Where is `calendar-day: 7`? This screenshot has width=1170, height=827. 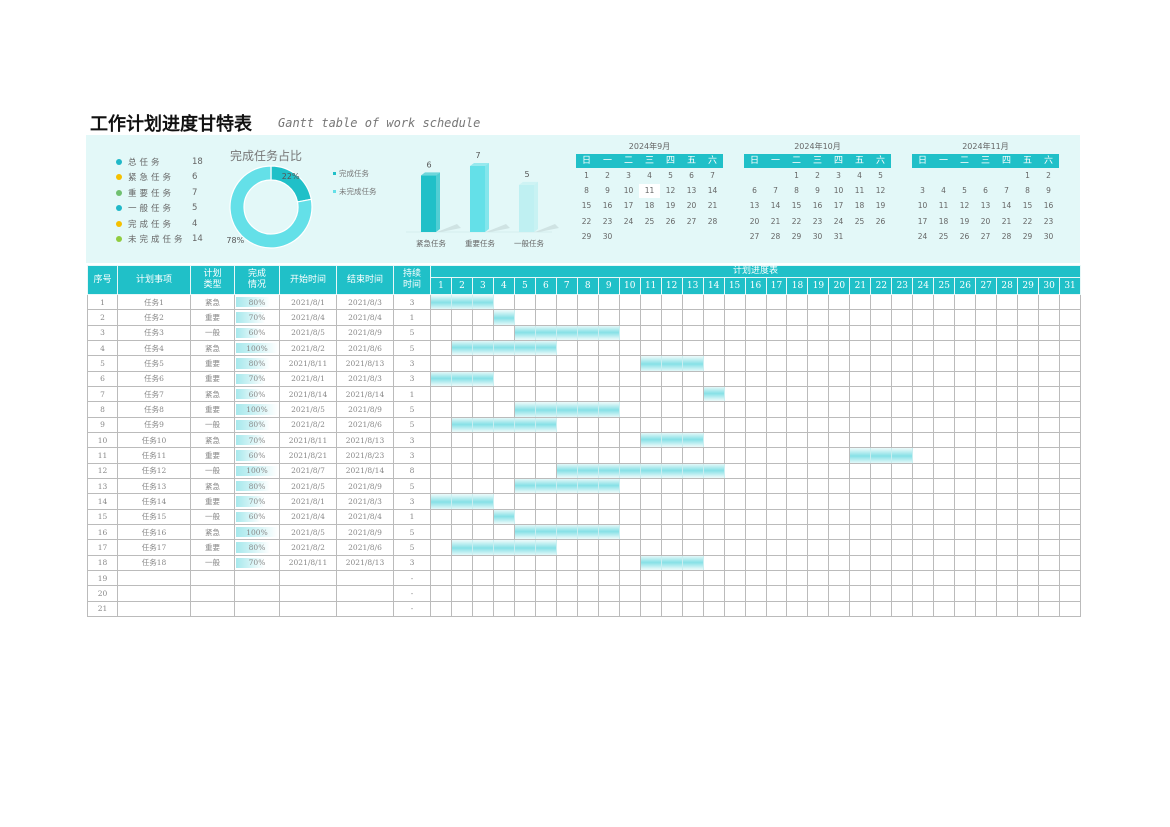 calendar-day: 7 is located at coordinates (712, 176).